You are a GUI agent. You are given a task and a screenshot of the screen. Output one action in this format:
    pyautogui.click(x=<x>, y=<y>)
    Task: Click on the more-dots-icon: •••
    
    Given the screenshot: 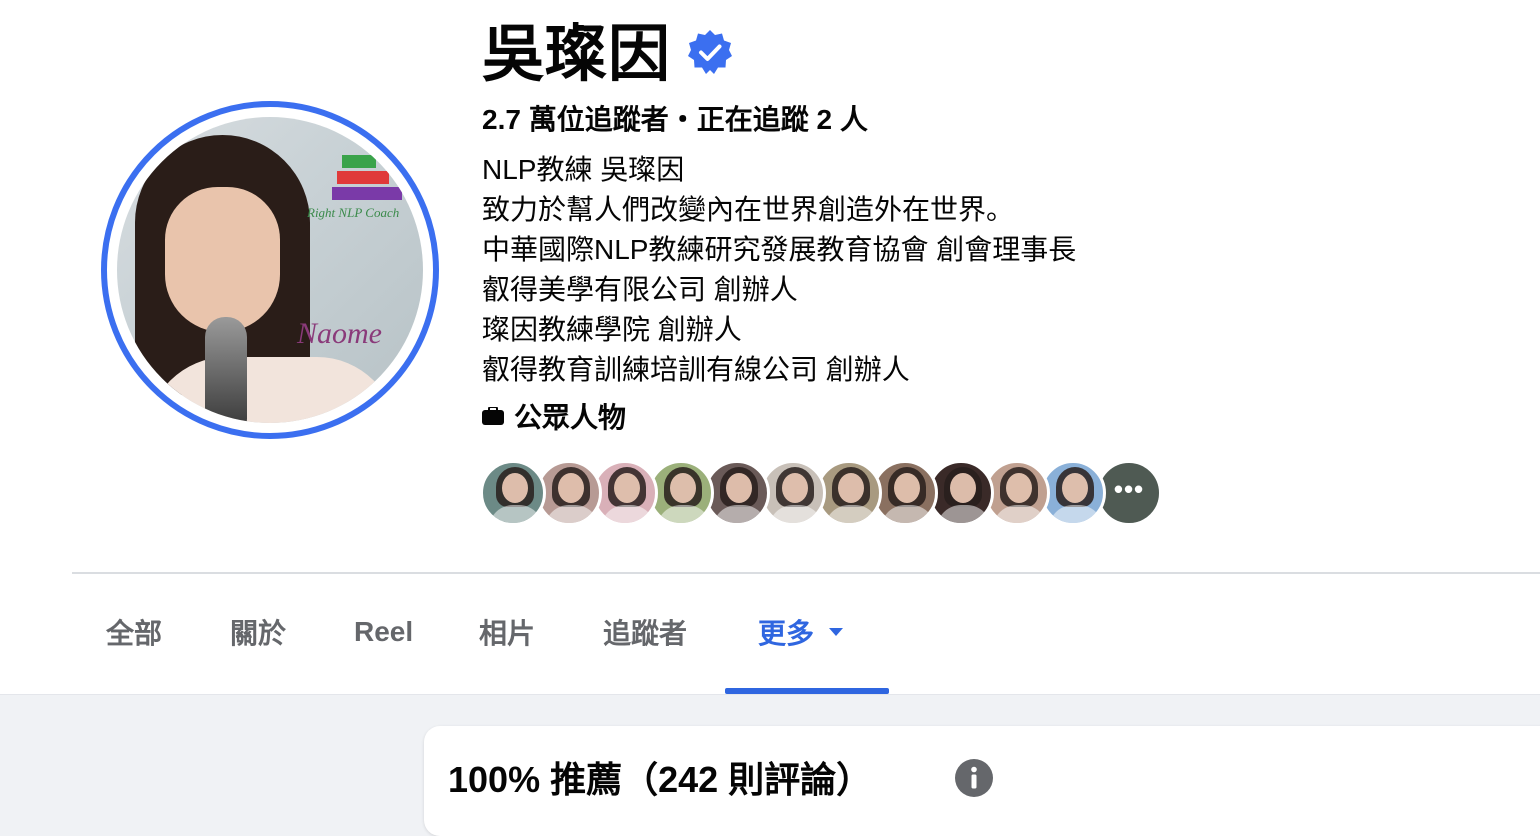 What is the action you would take?
    pyautogui.click(x=1129, y=489)
    